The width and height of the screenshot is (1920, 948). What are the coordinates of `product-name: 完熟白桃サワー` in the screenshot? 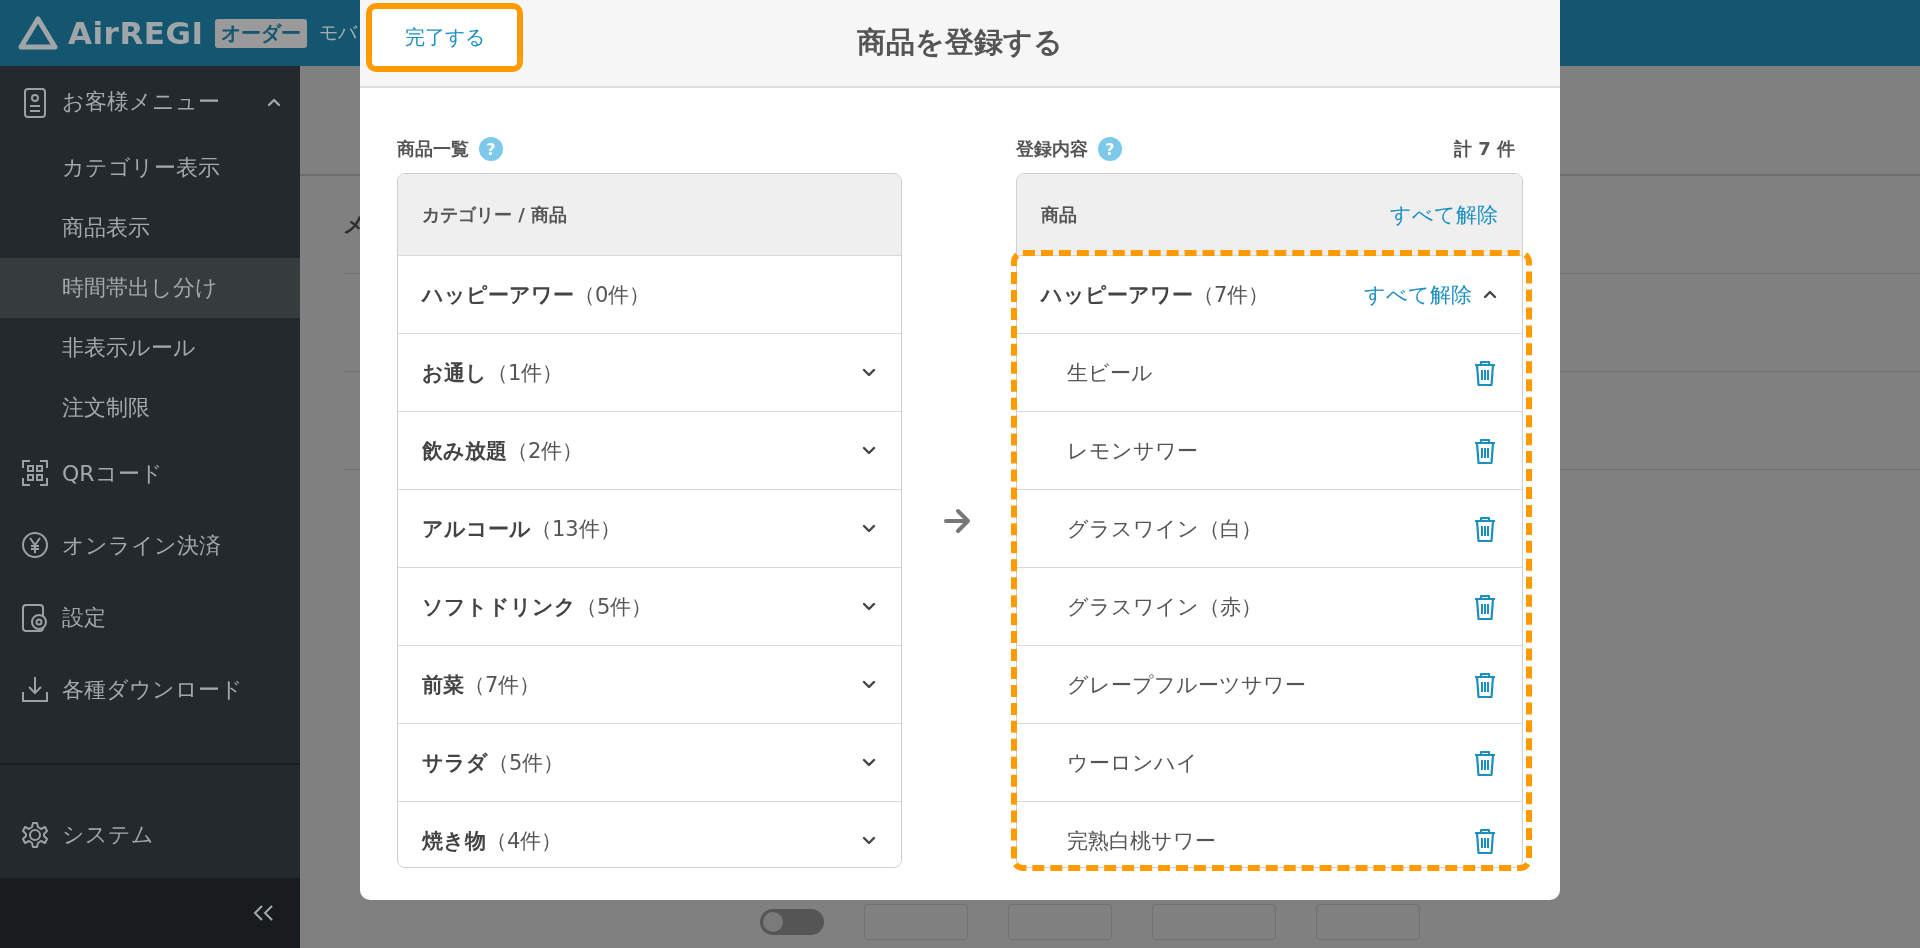 It's located at (1141, 841).